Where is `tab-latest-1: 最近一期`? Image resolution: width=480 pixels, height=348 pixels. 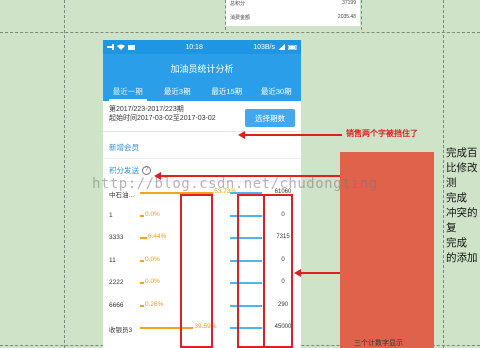
tab-latest-1: 最近一期 is located at coordinates (128, 91).